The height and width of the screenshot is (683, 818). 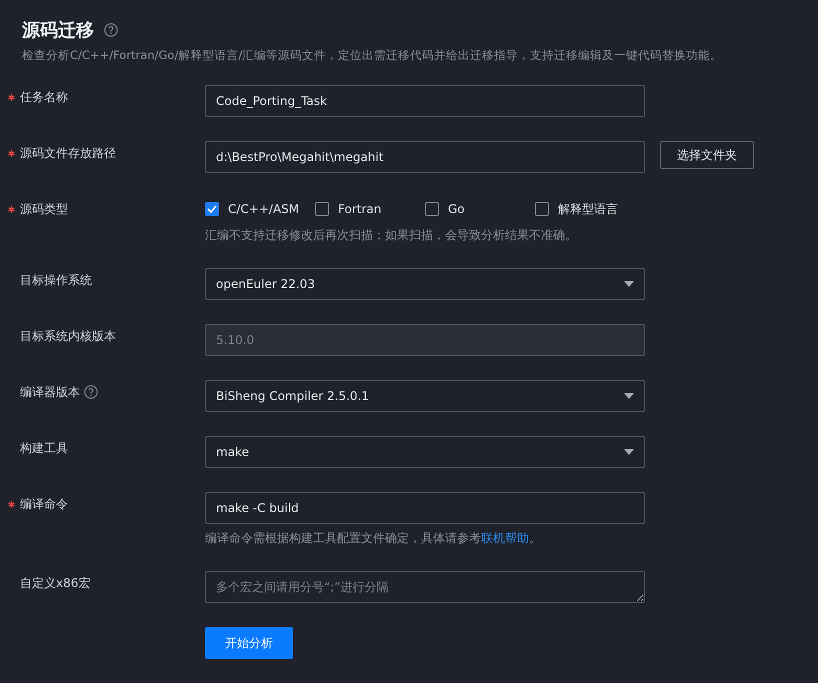 I want to click on choose-folder-button: 选择文件夹, so click(x=707, y=155).